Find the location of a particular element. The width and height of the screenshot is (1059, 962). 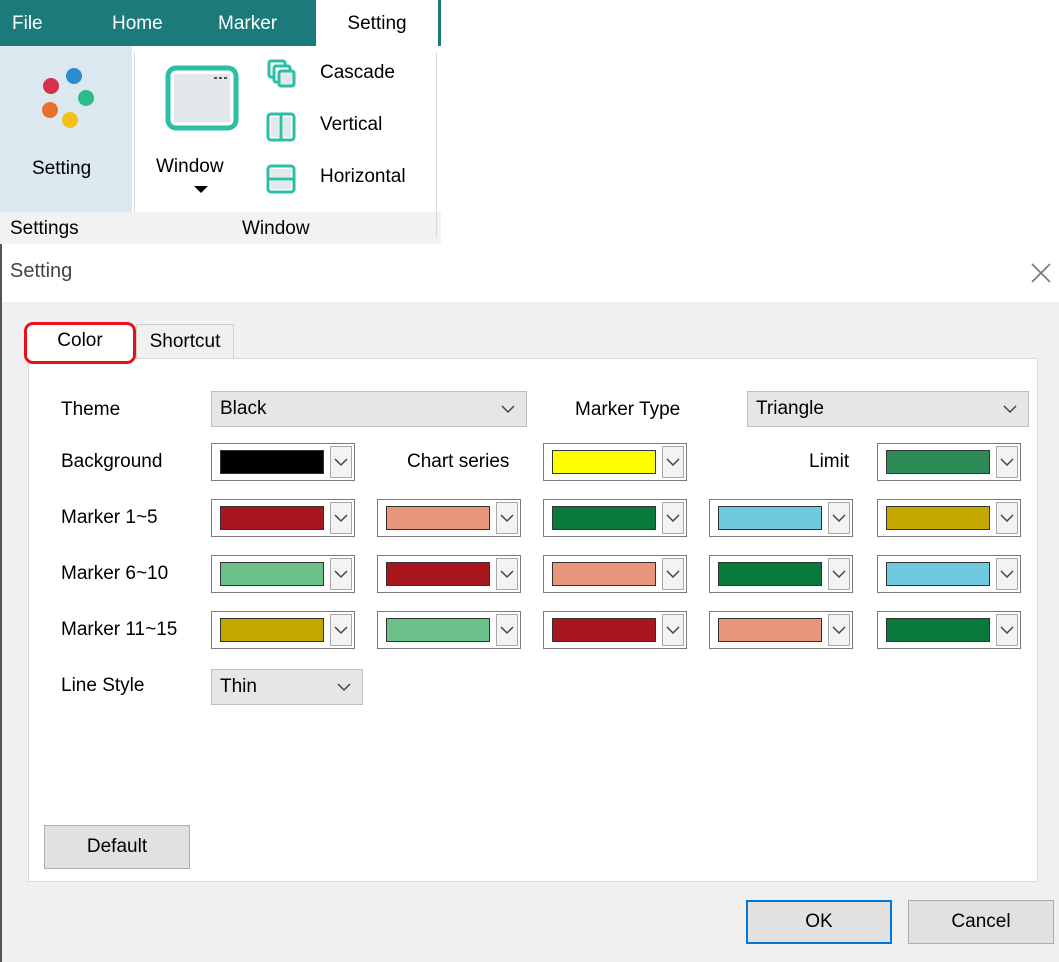

dialog-title: Setting is located at coordinates (41, 271).